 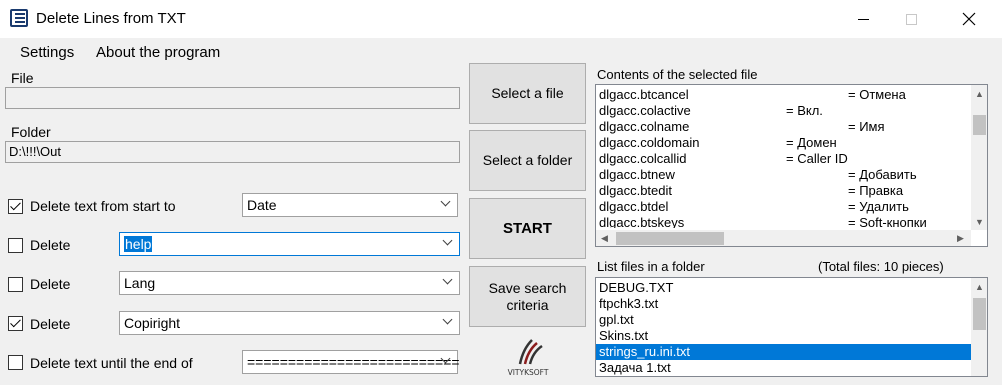 I want to click on start-button: START, so click(x=527, y=228).